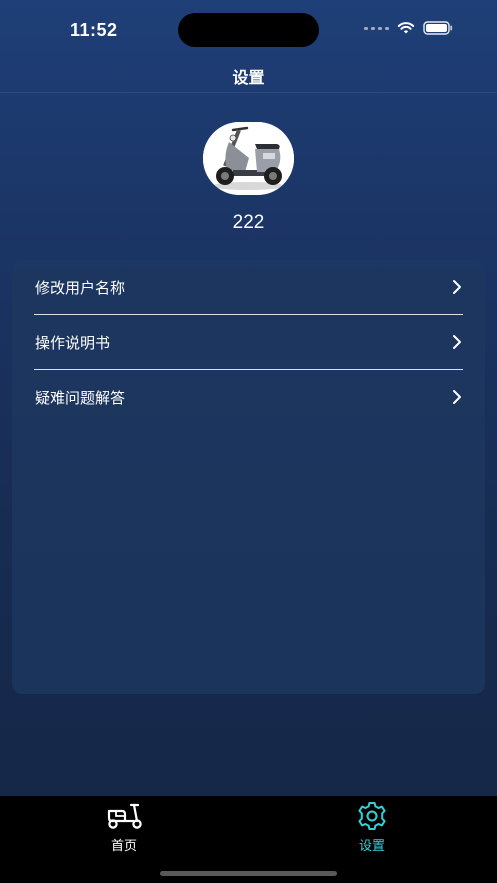 Image resolution: width=497 pixels, height=883 pixels. I want to click on avatar, so click(248, 158).